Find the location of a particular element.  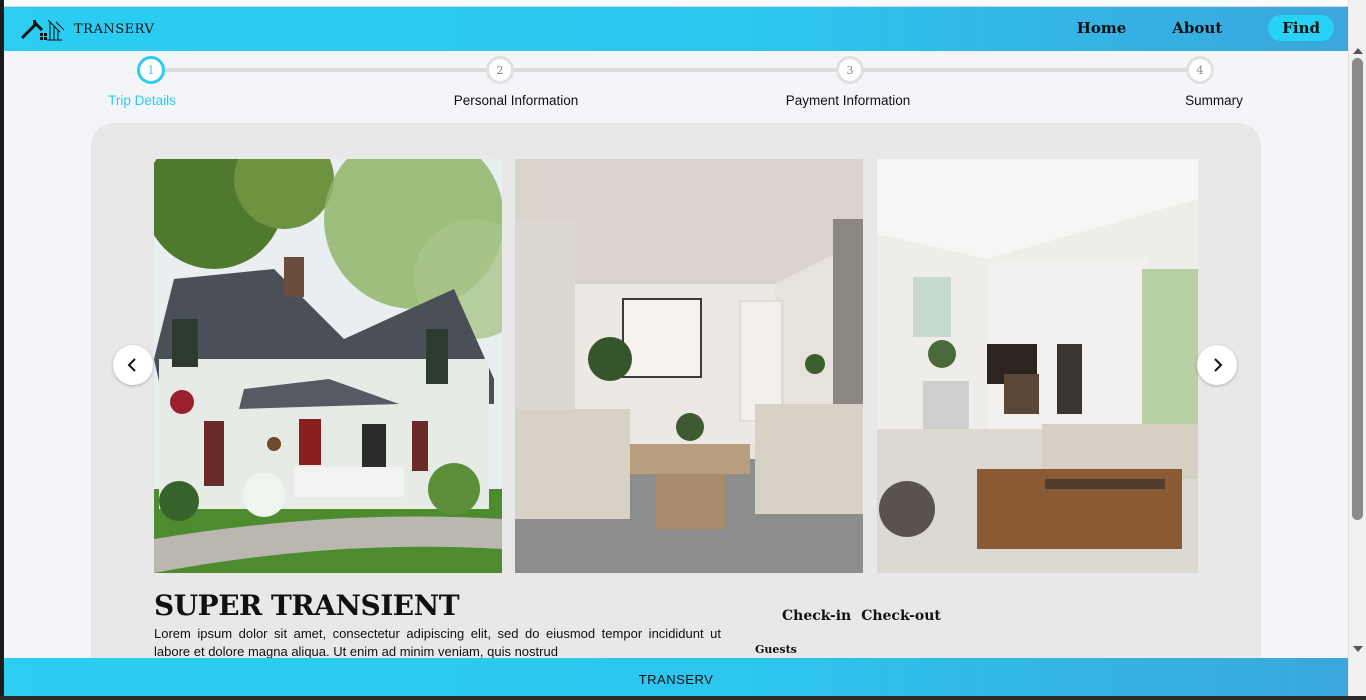

navbar: TRANSERV Home About Find is located at coordinates (676, 29).